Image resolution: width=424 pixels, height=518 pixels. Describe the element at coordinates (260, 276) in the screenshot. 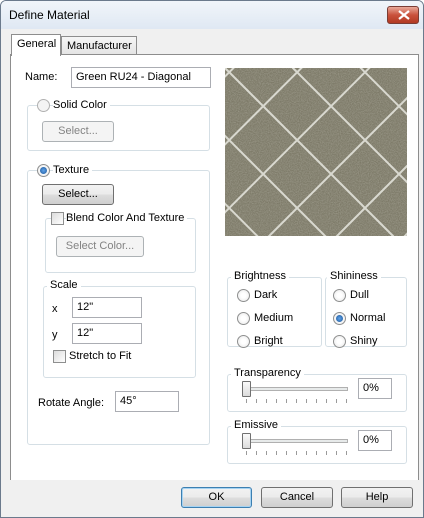

I see `brightness-legend: Brightness` at that location.